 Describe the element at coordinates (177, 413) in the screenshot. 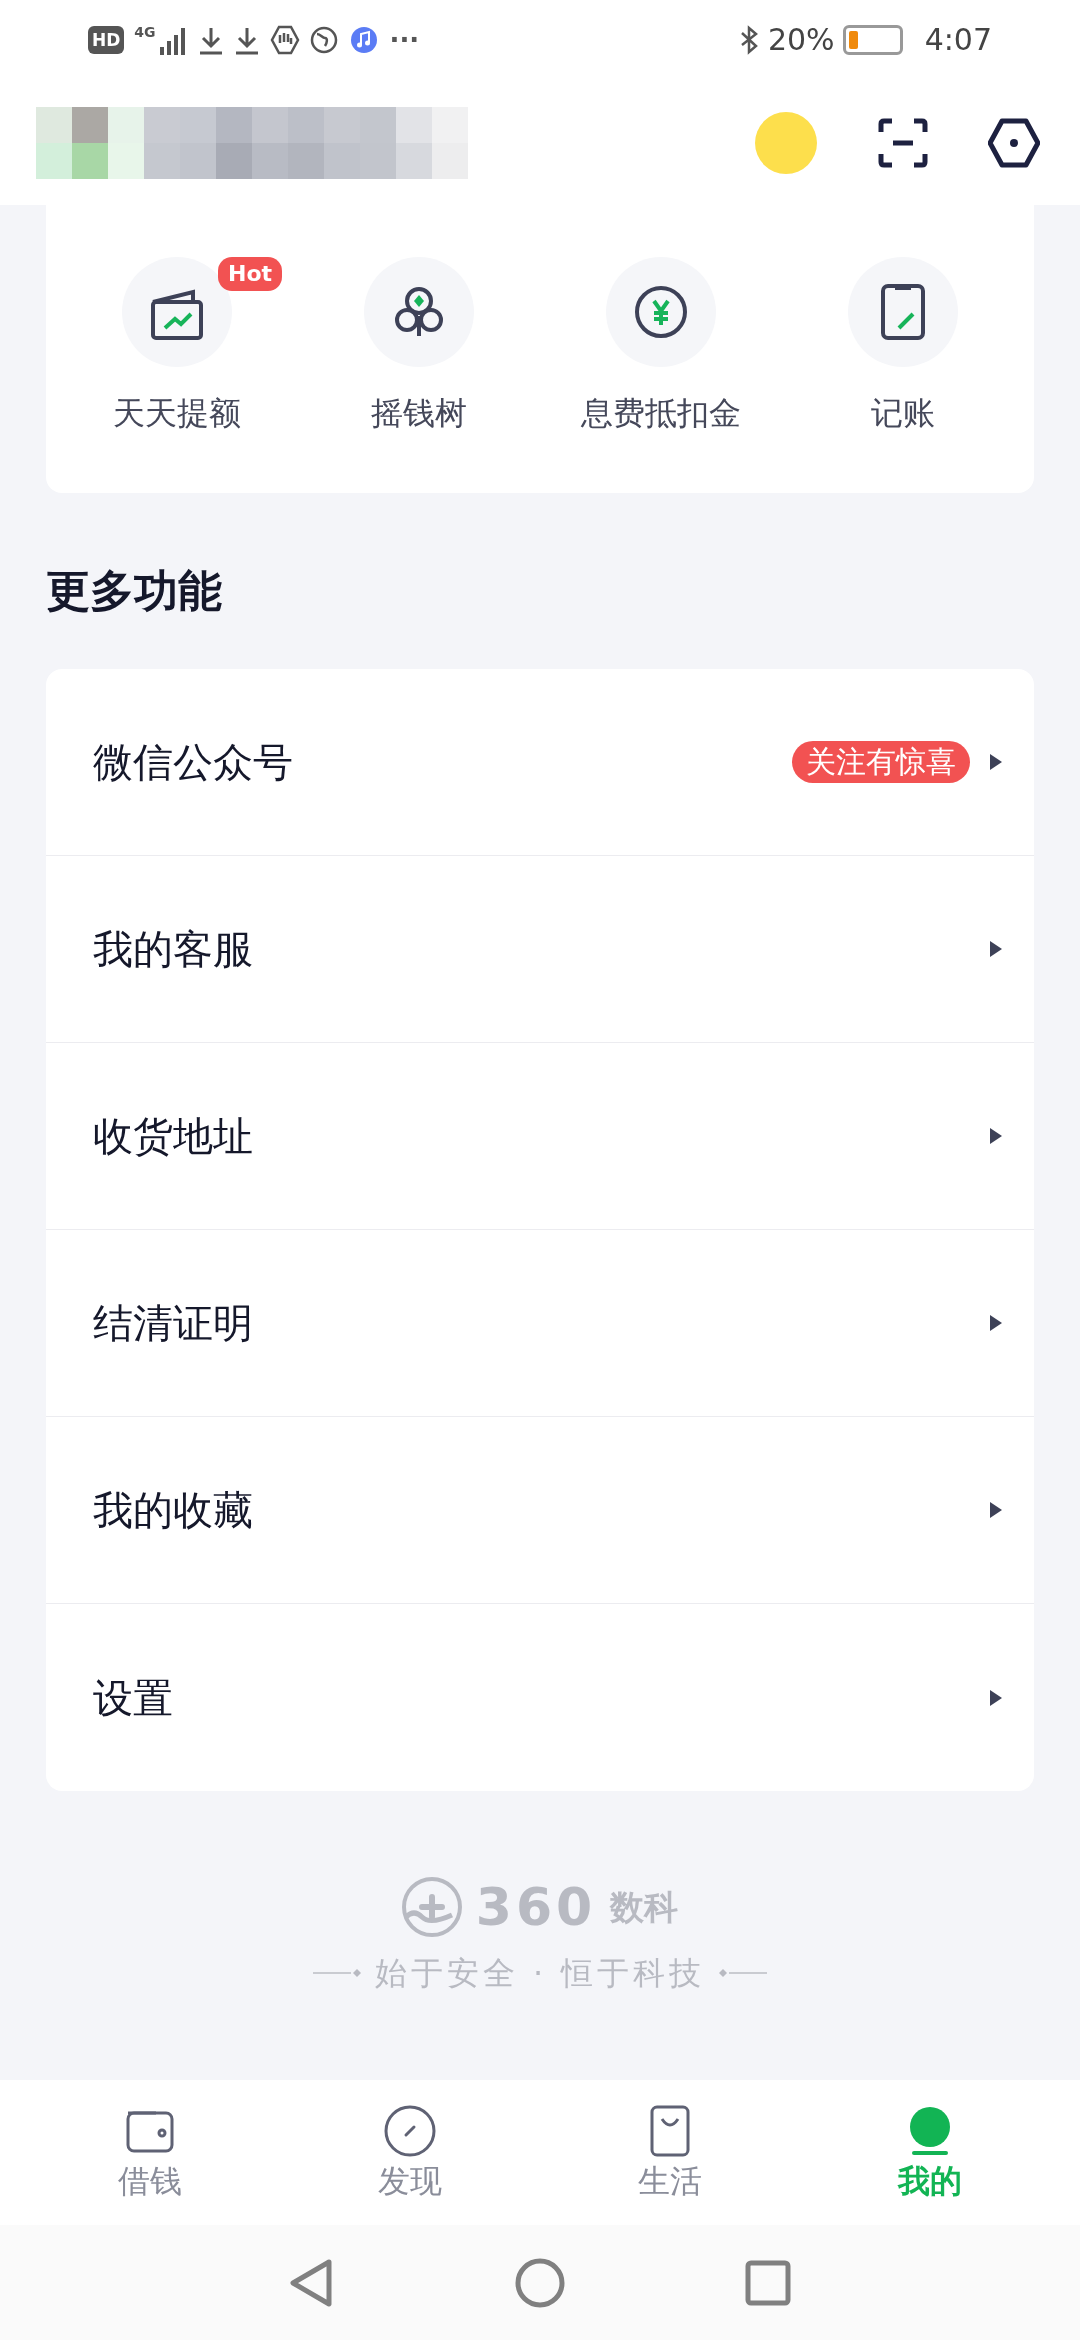

I see `quick-action: 天天提额` at that location.